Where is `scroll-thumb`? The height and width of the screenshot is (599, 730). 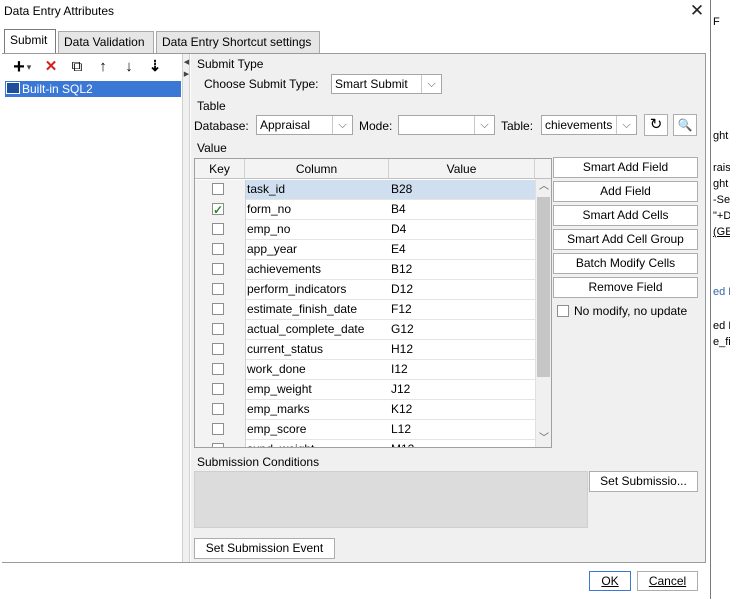
scroll-thumb is located at coordinates (543, 287).